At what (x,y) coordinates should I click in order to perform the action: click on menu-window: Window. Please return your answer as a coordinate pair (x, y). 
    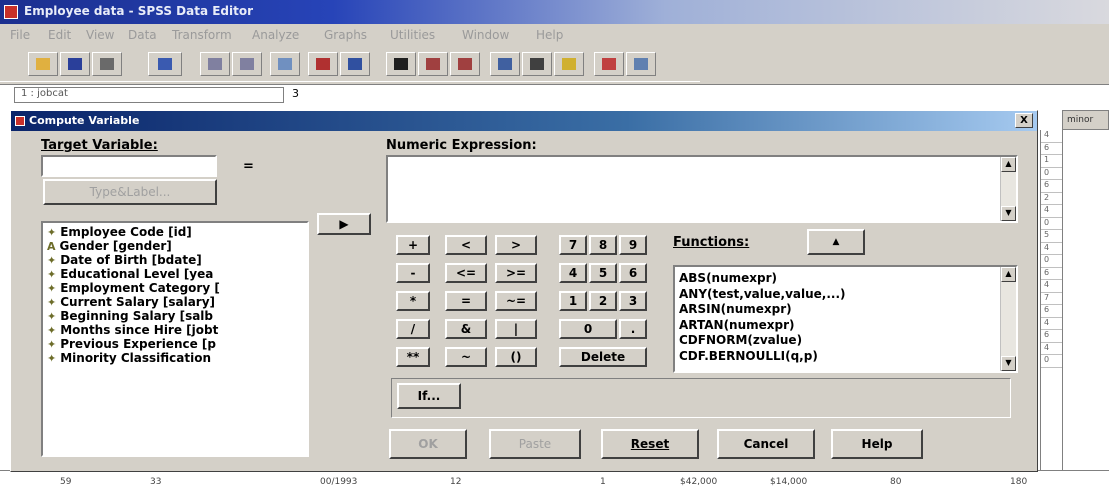
    Looking at the image, I should click on (485, 35).